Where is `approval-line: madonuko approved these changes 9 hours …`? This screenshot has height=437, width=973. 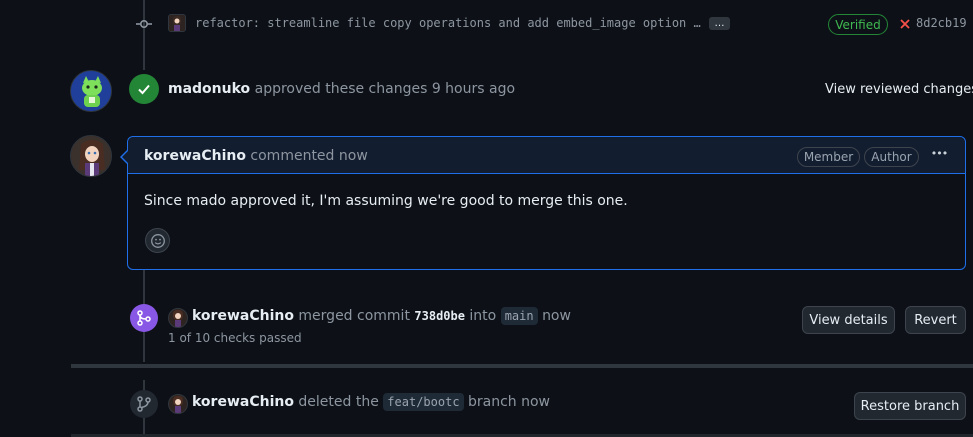 approval-line: madonuko approved these changes 9 hours … is located at coordinates (341, 89).